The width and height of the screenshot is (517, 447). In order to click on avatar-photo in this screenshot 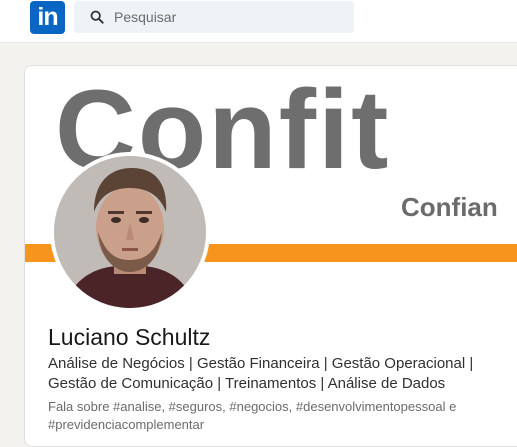, I will do `click(130, 232)`.